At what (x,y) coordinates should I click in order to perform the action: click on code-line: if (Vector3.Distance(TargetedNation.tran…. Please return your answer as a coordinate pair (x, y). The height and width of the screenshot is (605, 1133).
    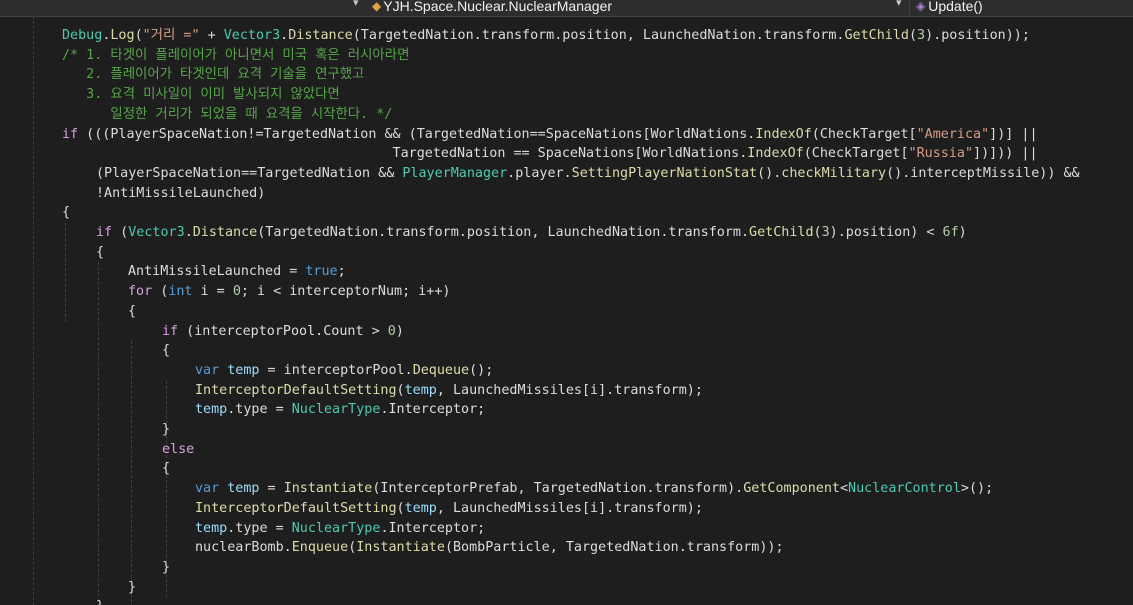
    Looking at the image, I should click on (531, 233).